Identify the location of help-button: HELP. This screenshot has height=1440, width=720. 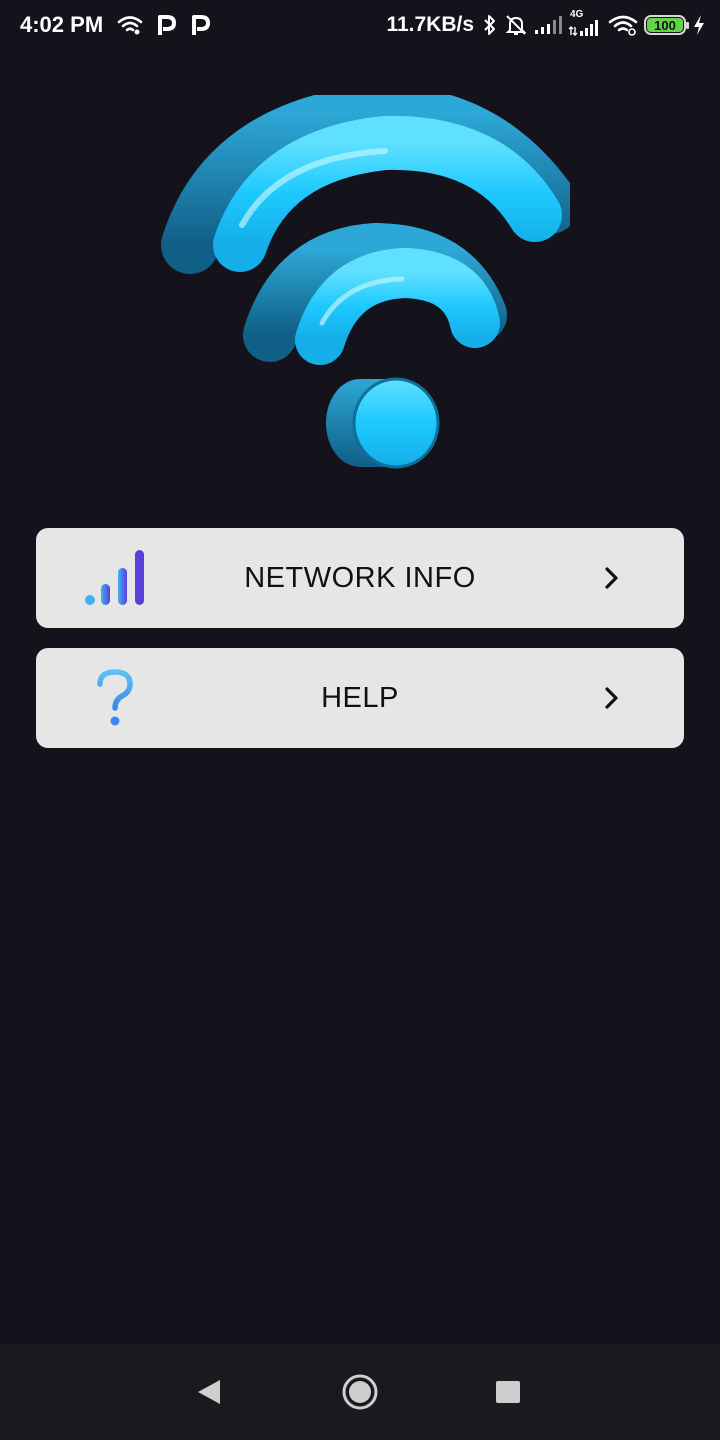
(360, 698).